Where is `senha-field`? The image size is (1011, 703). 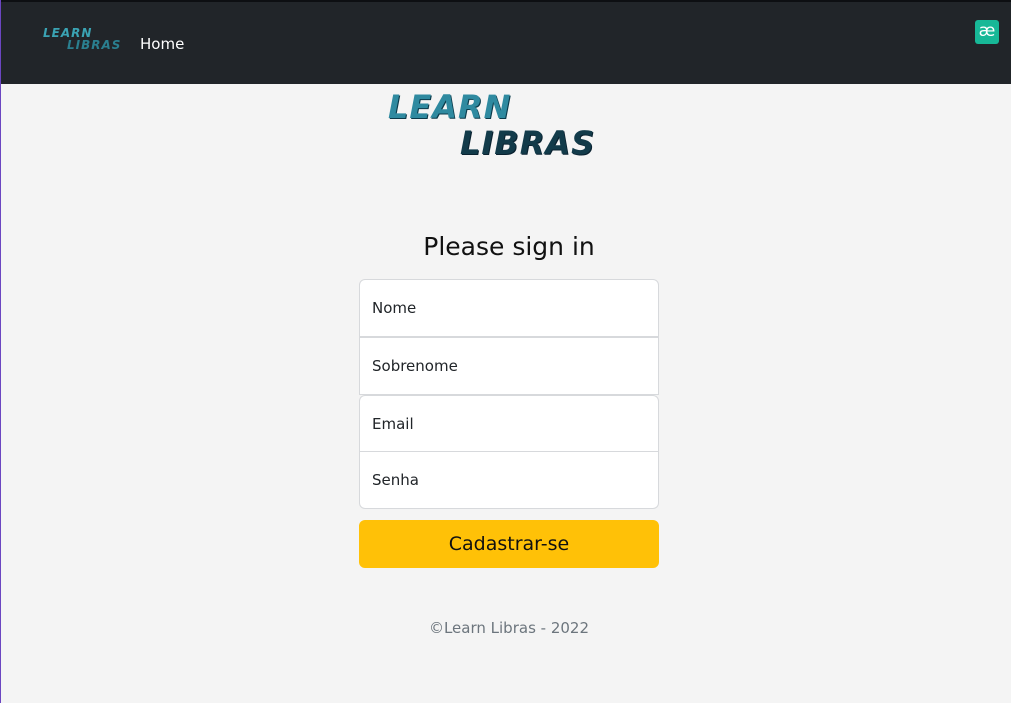 senha-field is located at coordinates (509, 480).